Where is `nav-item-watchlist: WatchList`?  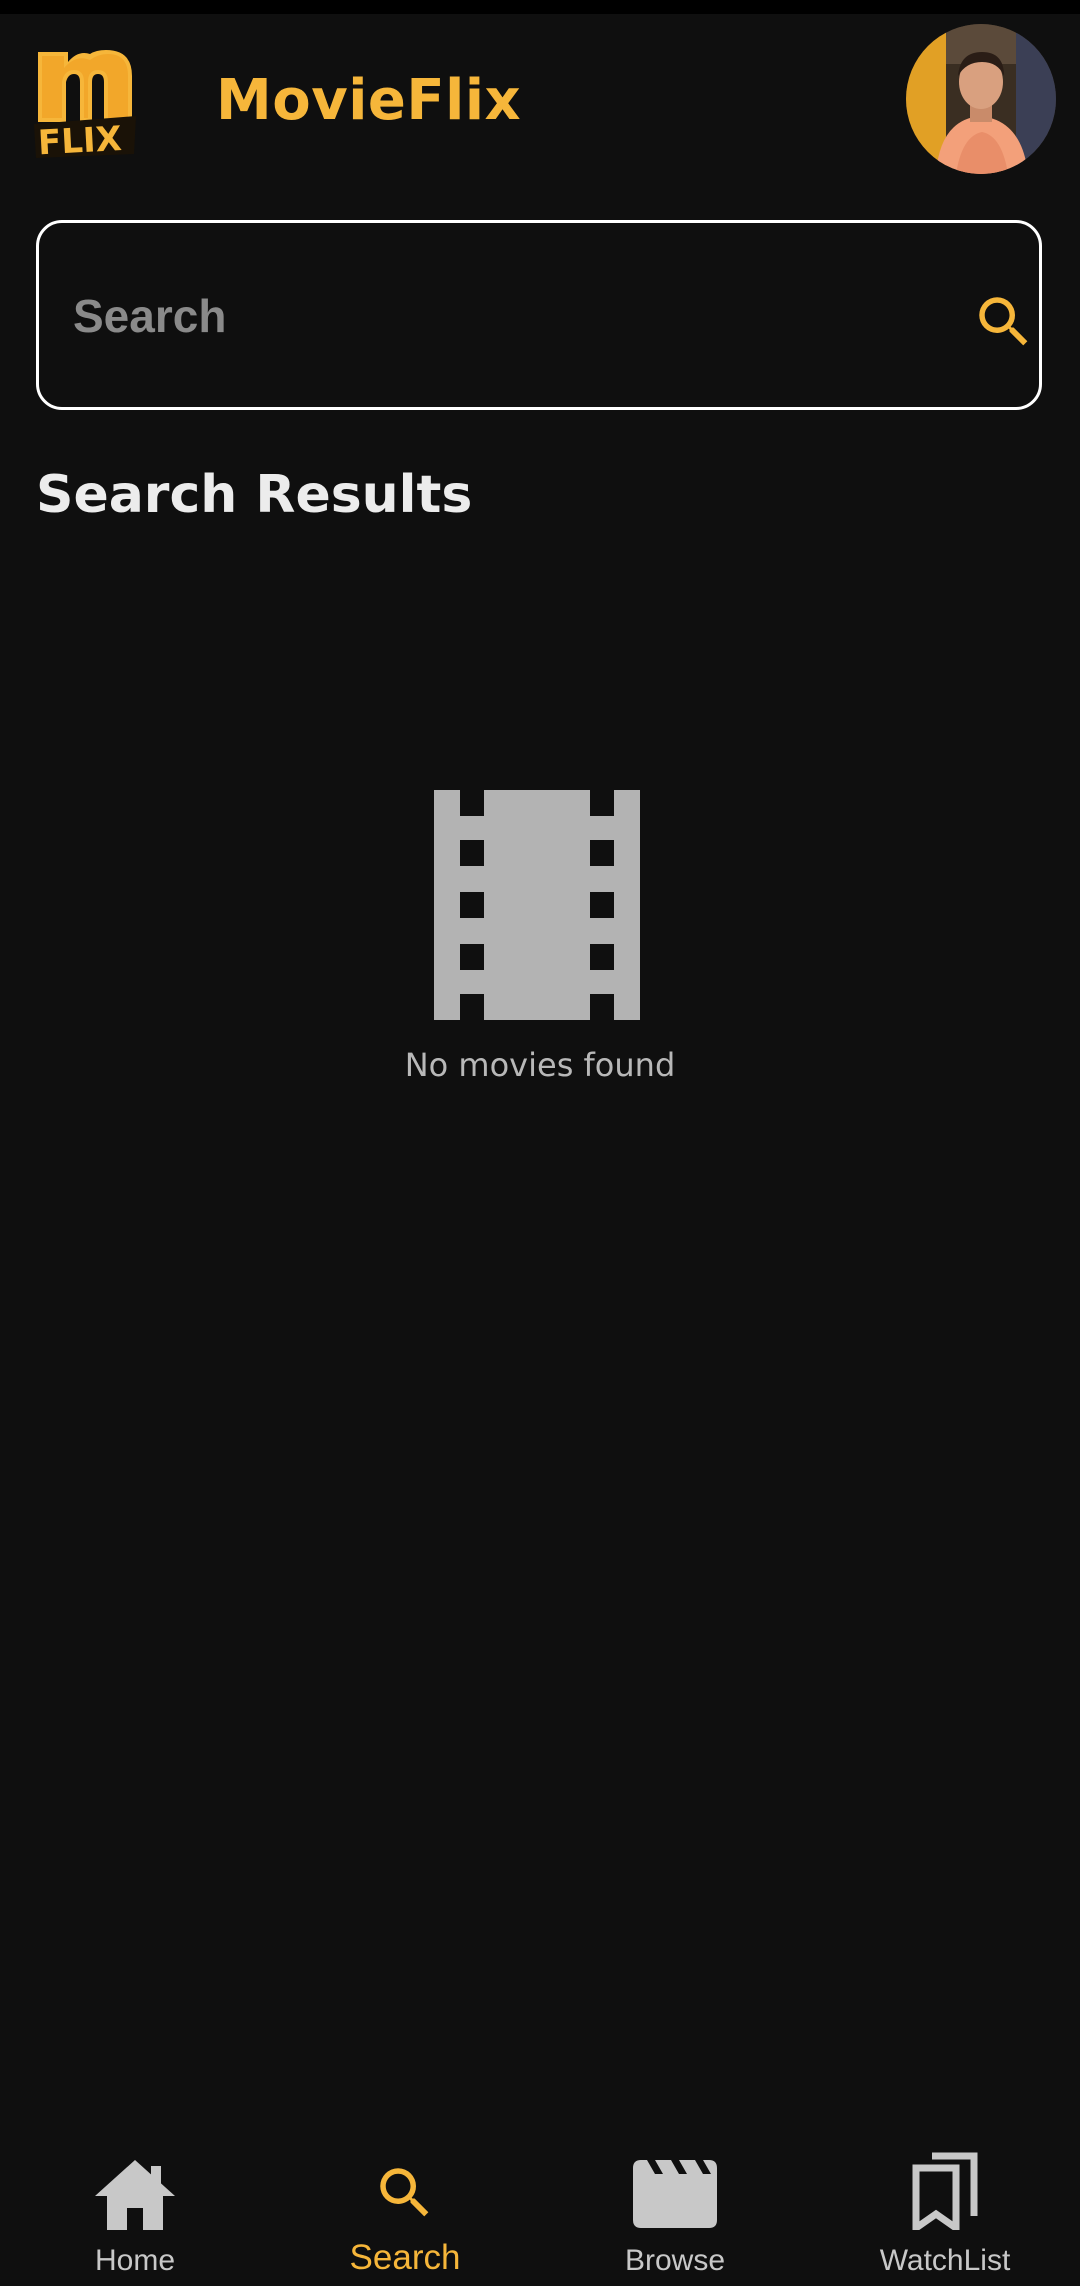 nav-item-watchlist: WatchList is located at coordinates (945, 2211).